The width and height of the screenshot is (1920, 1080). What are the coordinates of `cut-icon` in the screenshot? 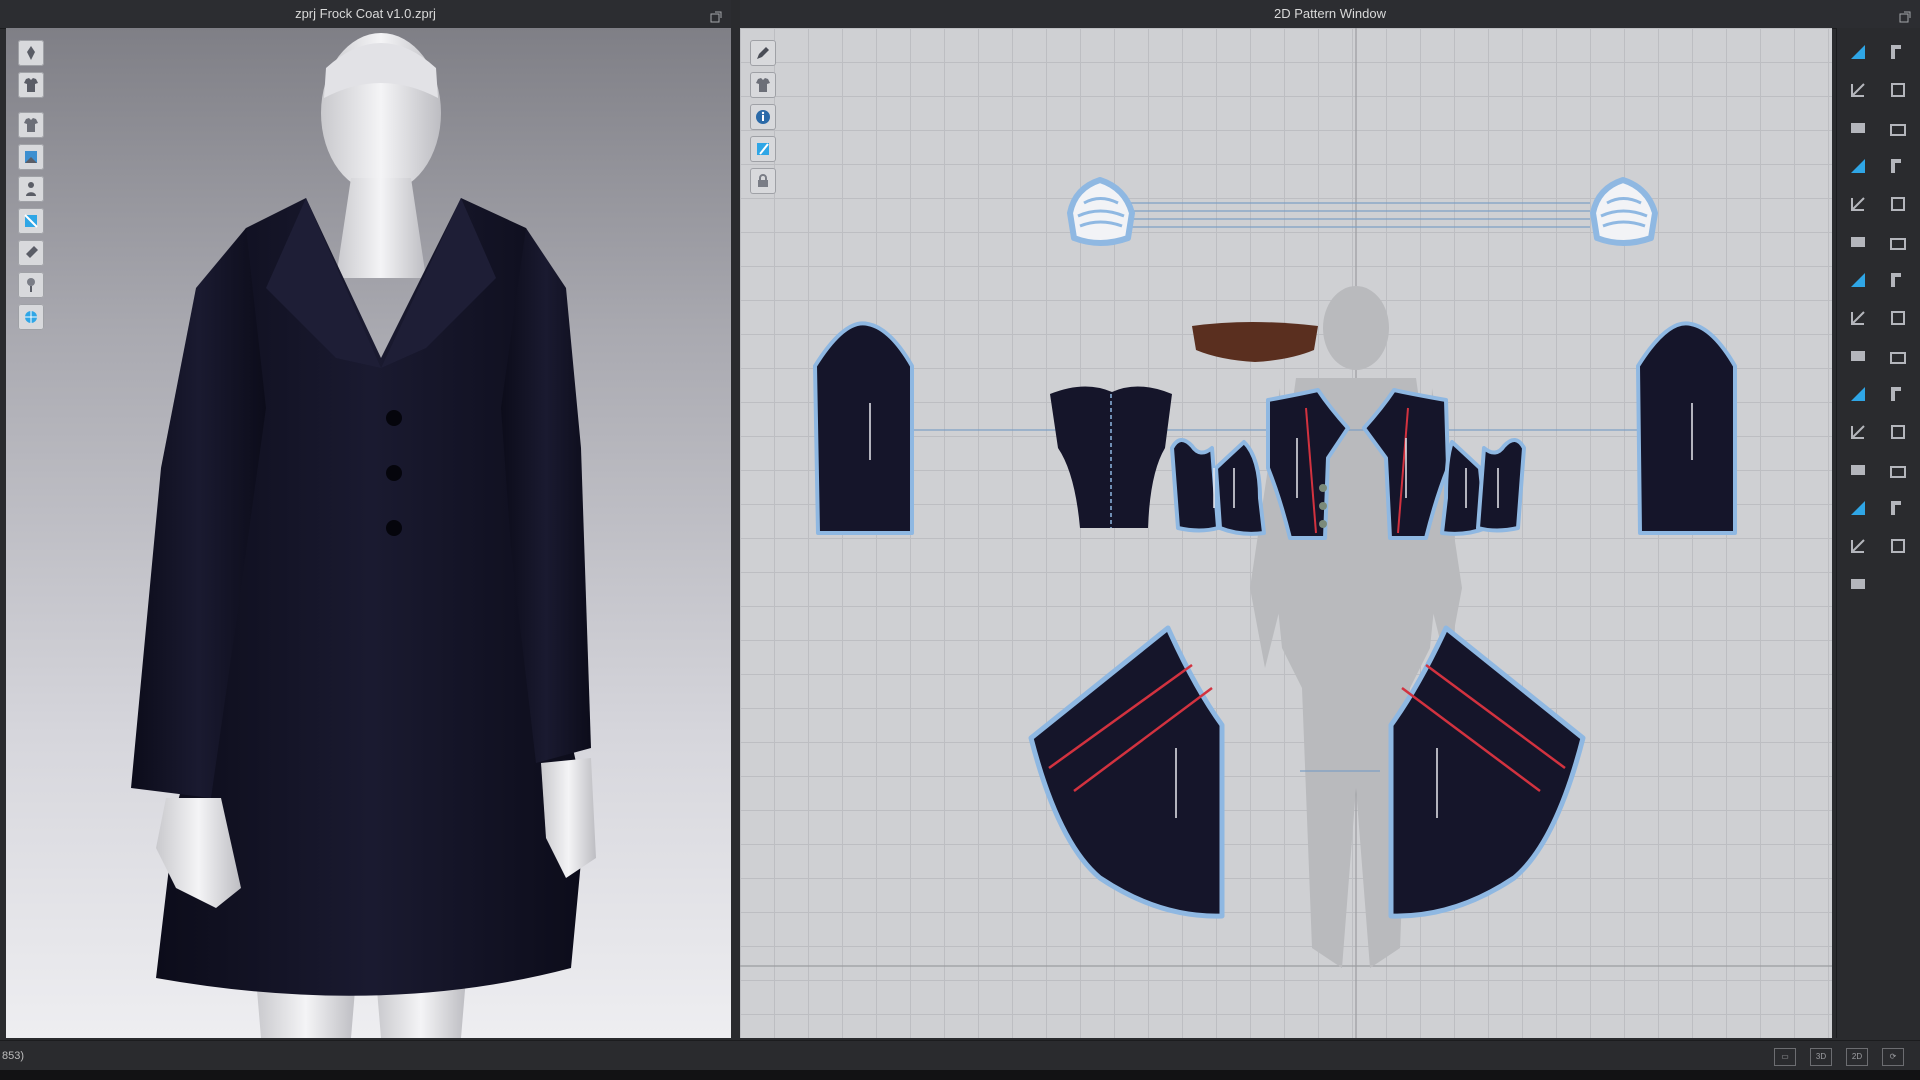 It's located at (1858, 242).